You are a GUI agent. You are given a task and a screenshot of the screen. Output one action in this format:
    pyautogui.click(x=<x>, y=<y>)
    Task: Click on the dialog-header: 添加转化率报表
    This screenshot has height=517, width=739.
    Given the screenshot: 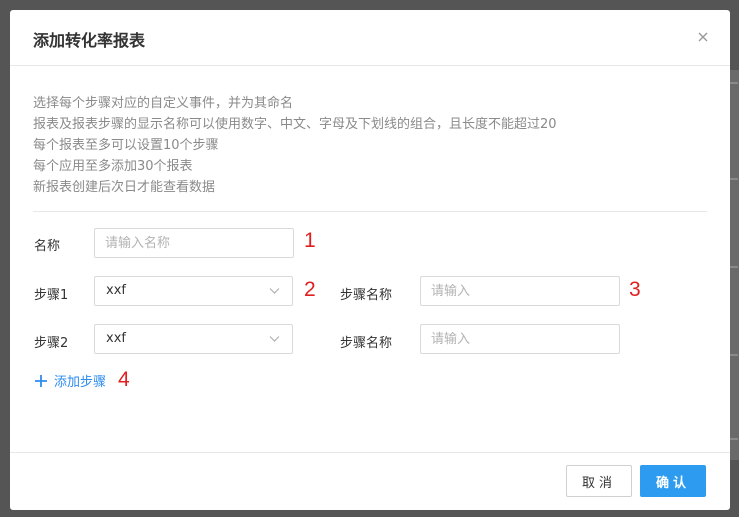 What is the action you would take?
    pyautogui.click(x=370, y=38)
    